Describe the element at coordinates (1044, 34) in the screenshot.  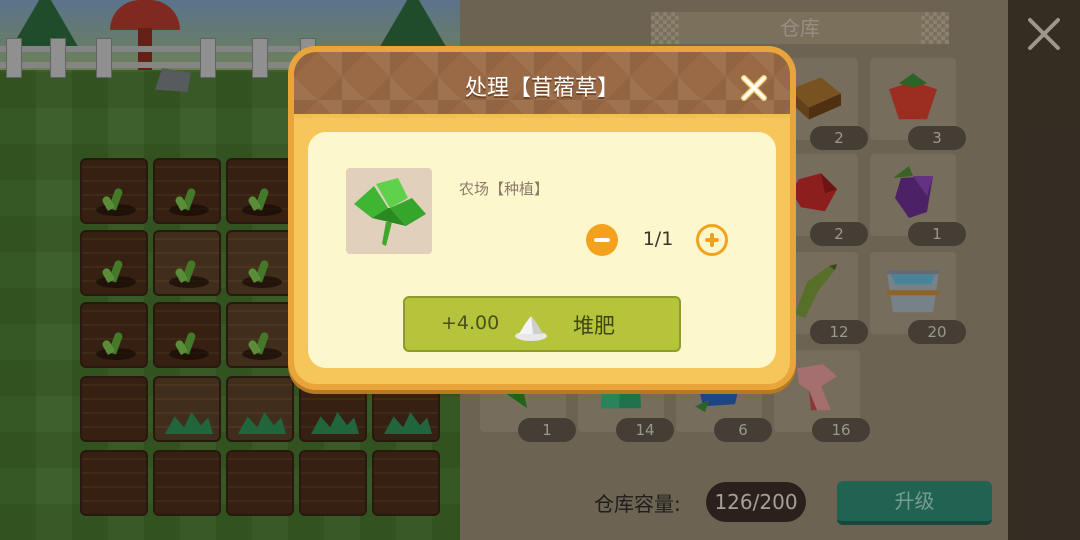
I see `close-icon` at that location.